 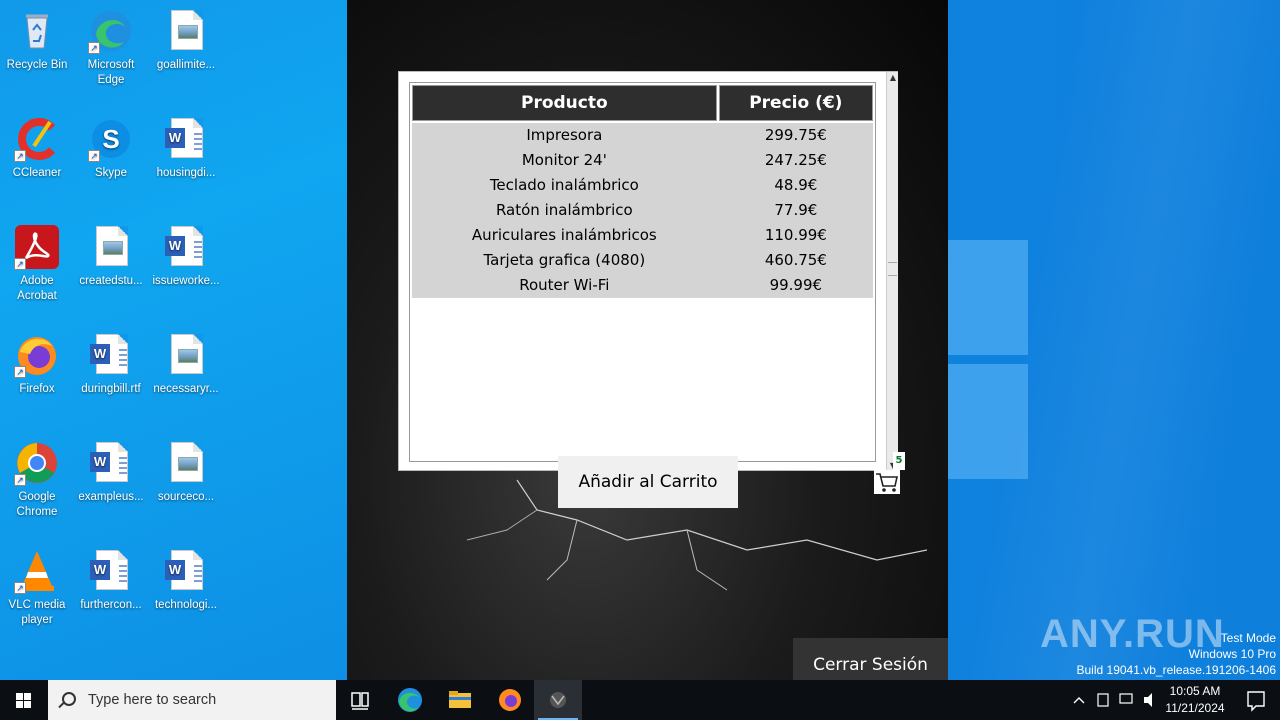 I want to click on app-dragon-icon, so click(x=558, y=700).